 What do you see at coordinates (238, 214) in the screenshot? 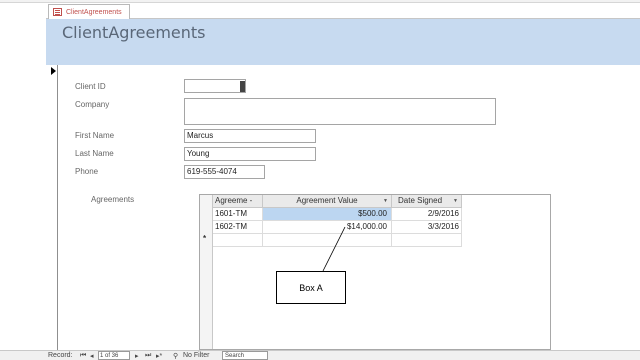
I see `cell-agreement-id: 1601-TM` at bounding box center [238, 214].